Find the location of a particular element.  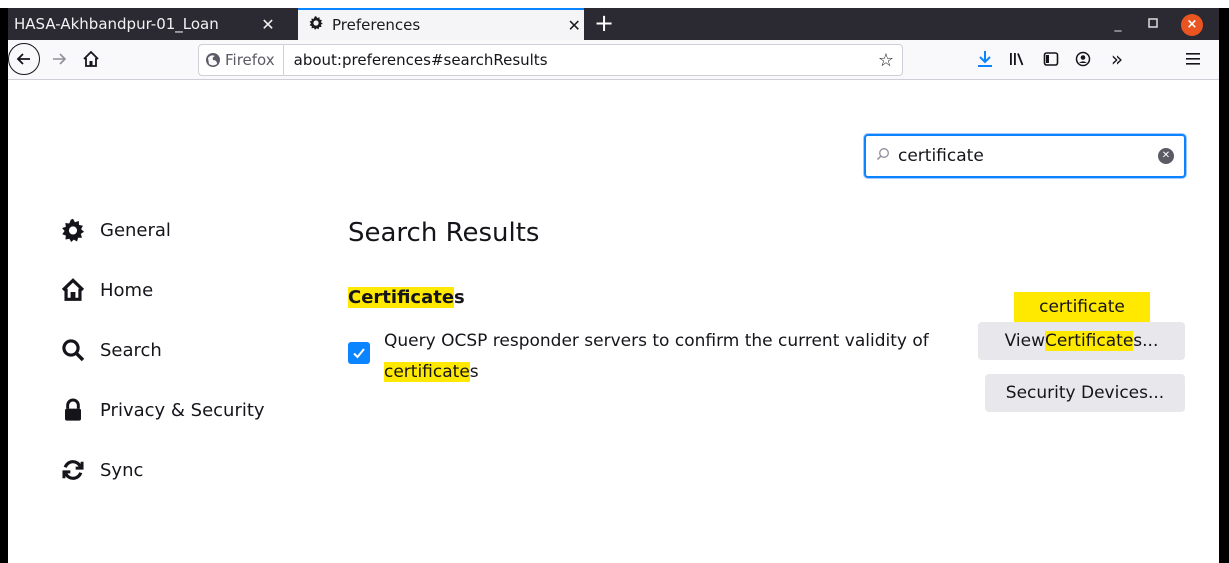

tab-preferences: Preferences ✕ is located at coordinates (441, 24).